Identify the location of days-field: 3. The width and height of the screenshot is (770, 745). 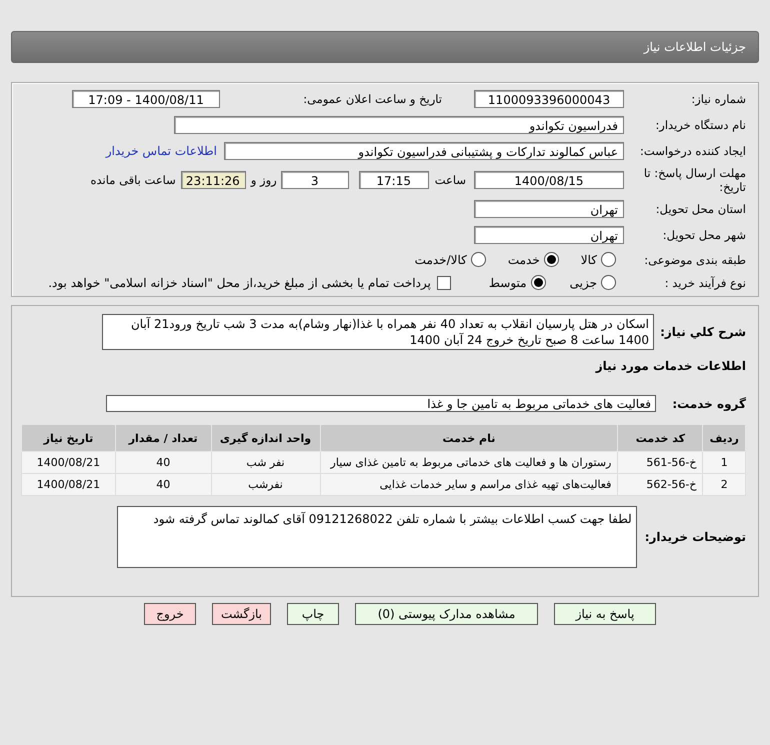
(314, 180).